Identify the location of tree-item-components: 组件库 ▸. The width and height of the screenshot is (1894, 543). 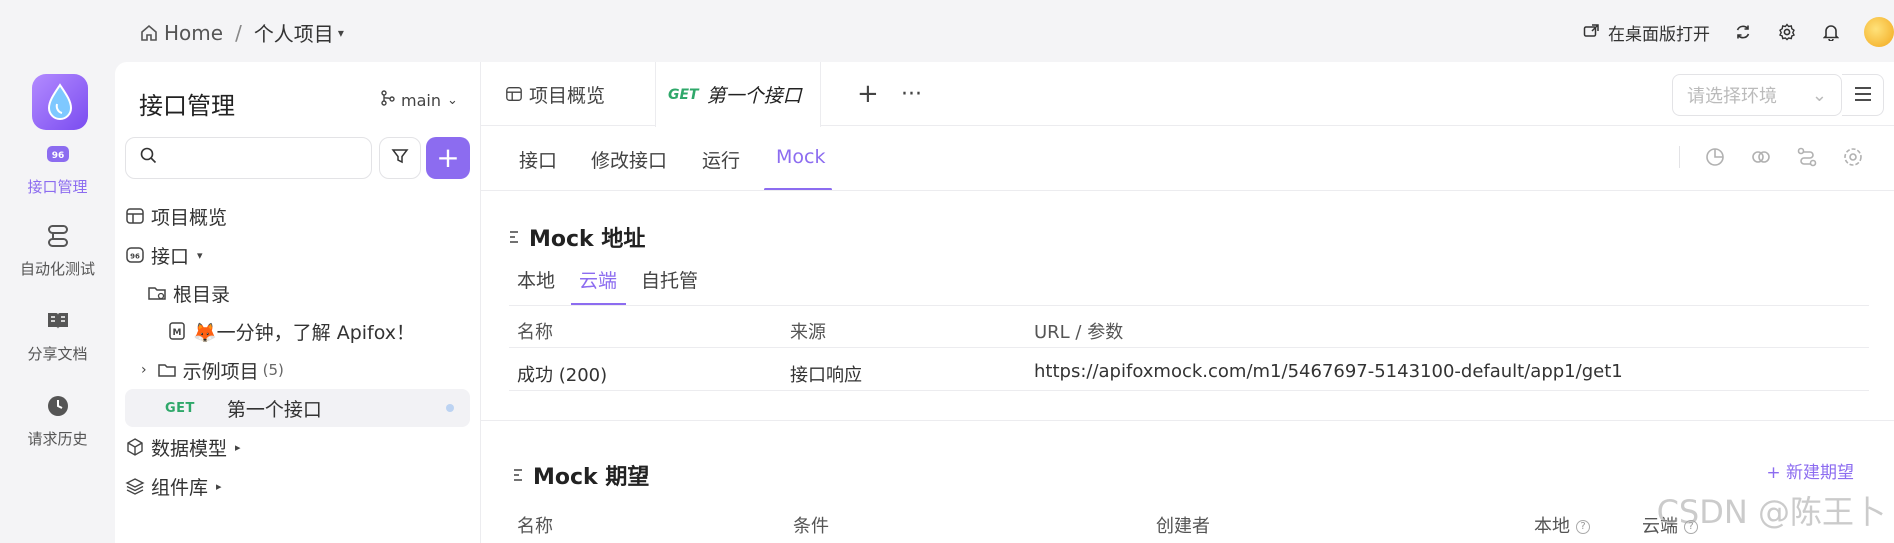
(297, 486).